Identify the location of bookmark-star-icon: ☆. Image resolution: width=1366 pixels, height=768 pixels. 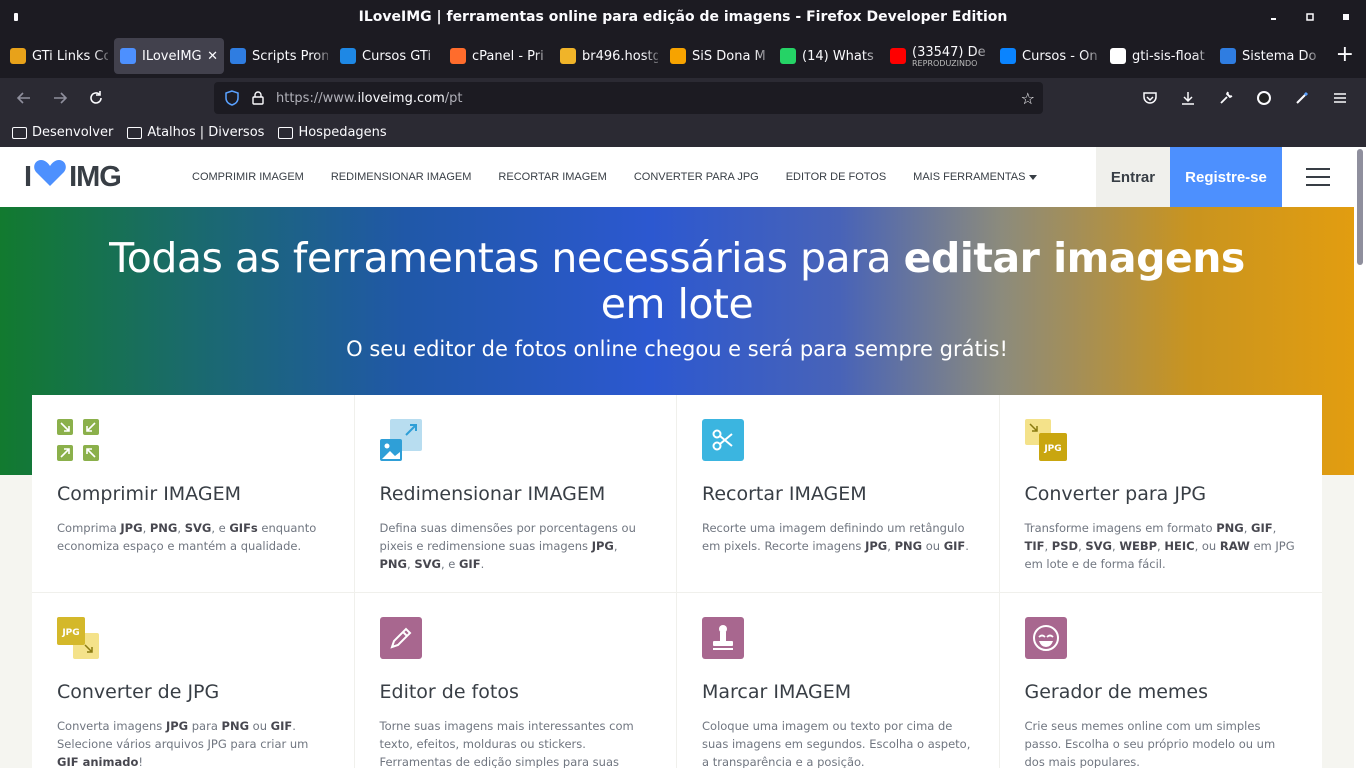
(1028, 98).